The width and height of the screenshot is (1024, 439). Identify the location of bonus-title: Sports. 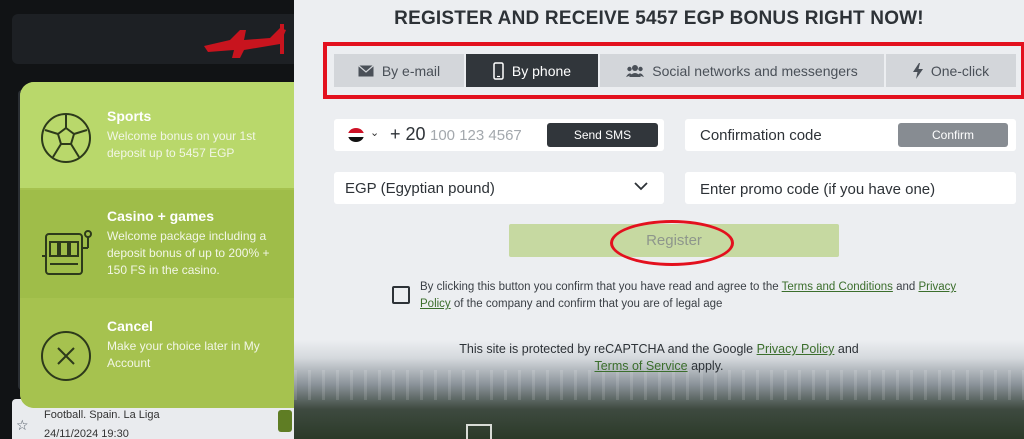
(129, 116).